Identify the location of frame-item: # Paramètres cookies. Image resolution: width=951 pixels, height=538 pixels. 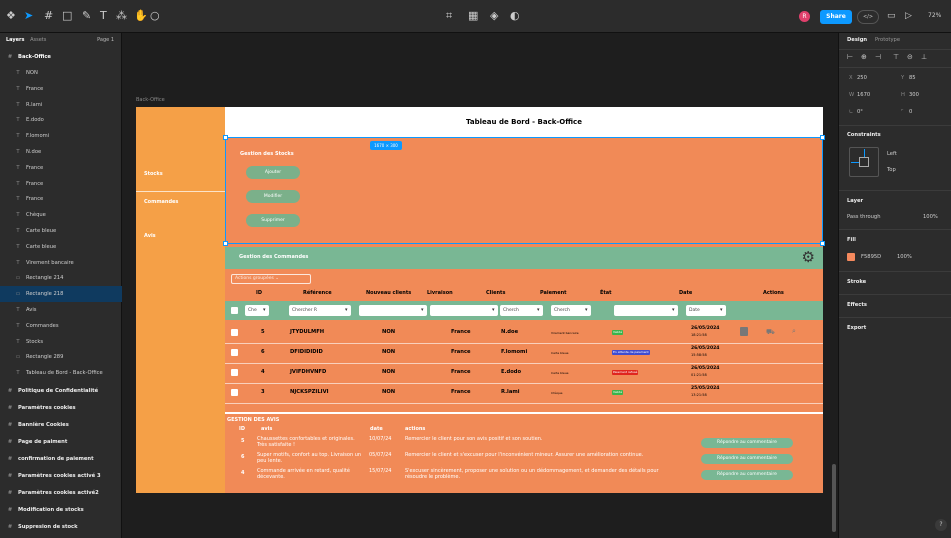
(61, 408).